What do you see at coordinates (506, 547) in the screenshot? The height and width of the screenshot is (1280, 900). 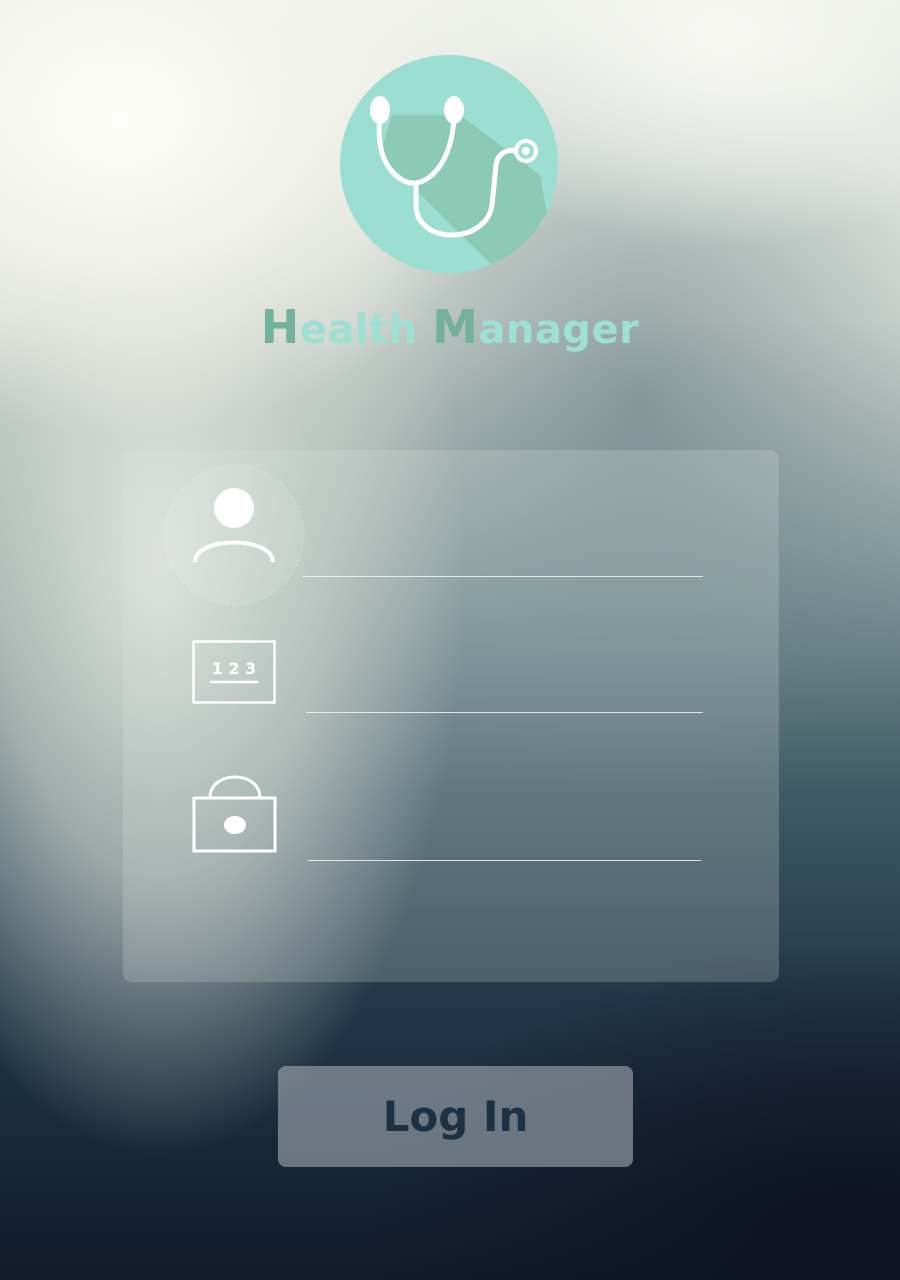 I see `username-input` at bounding box center [506, 547].